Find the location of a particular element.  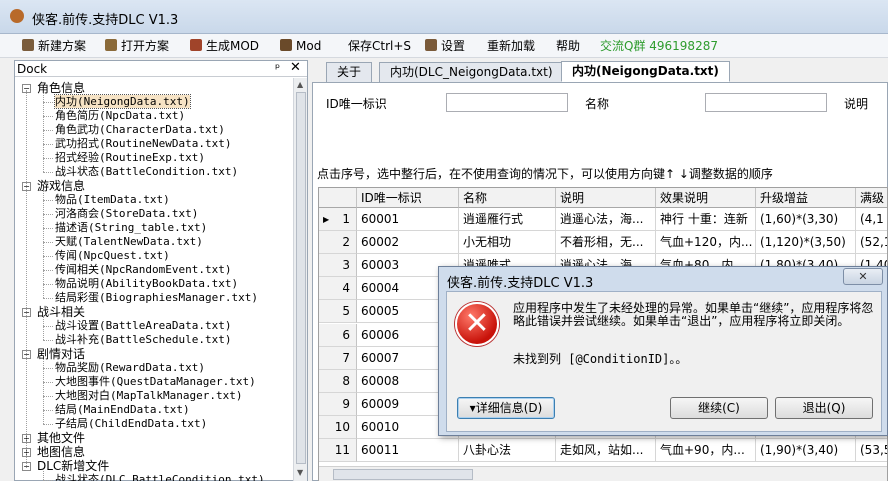

scroll-thumb is located at coordinates (301, 278).